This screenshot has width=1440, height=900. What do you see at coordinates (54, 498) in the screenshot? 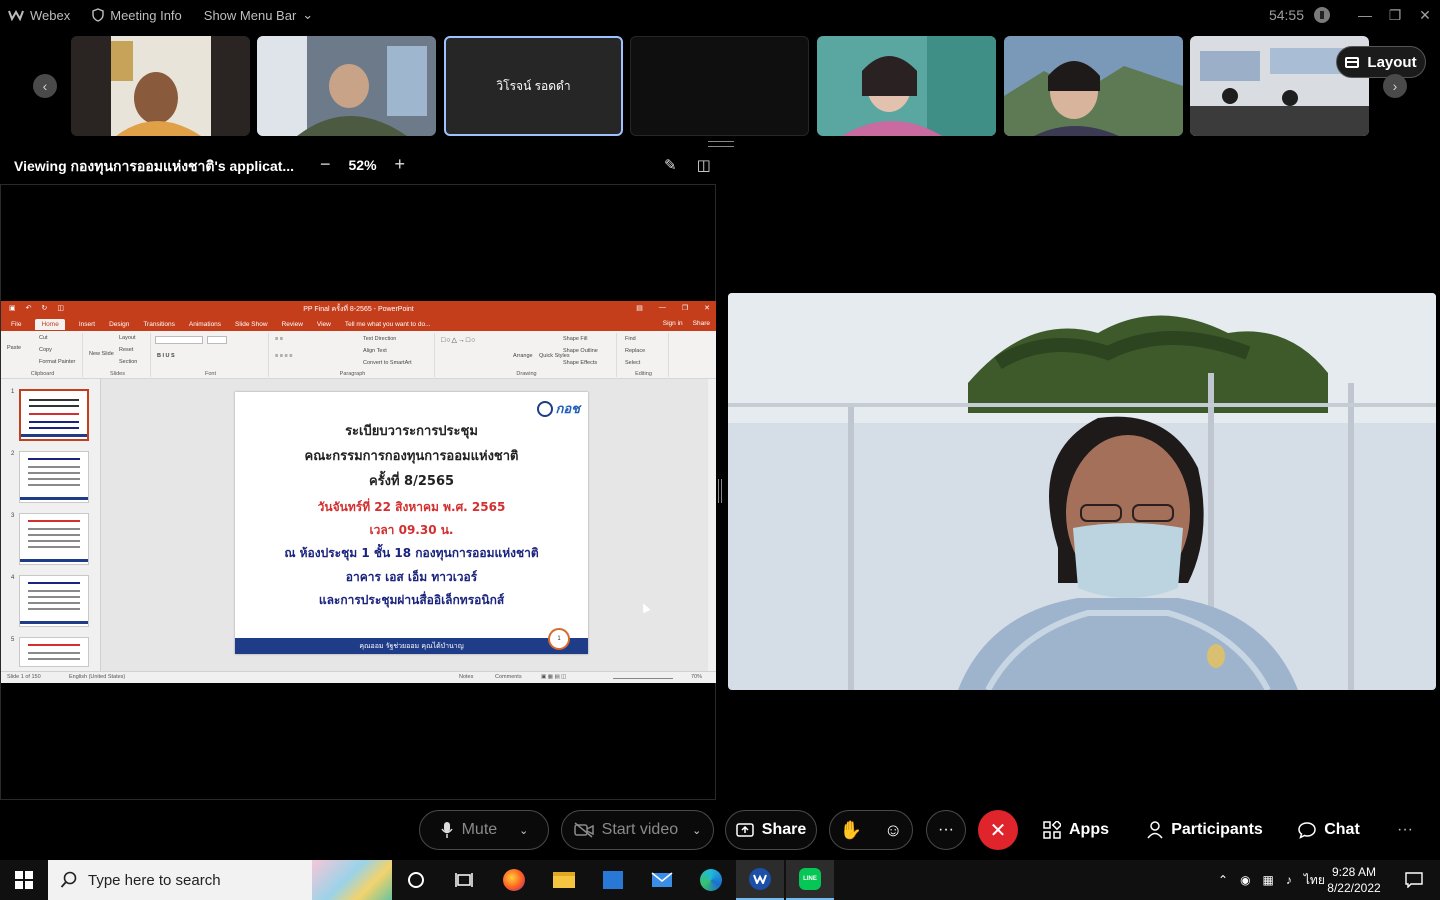
I see `thumb-footer` at bounding box center [54, 498].